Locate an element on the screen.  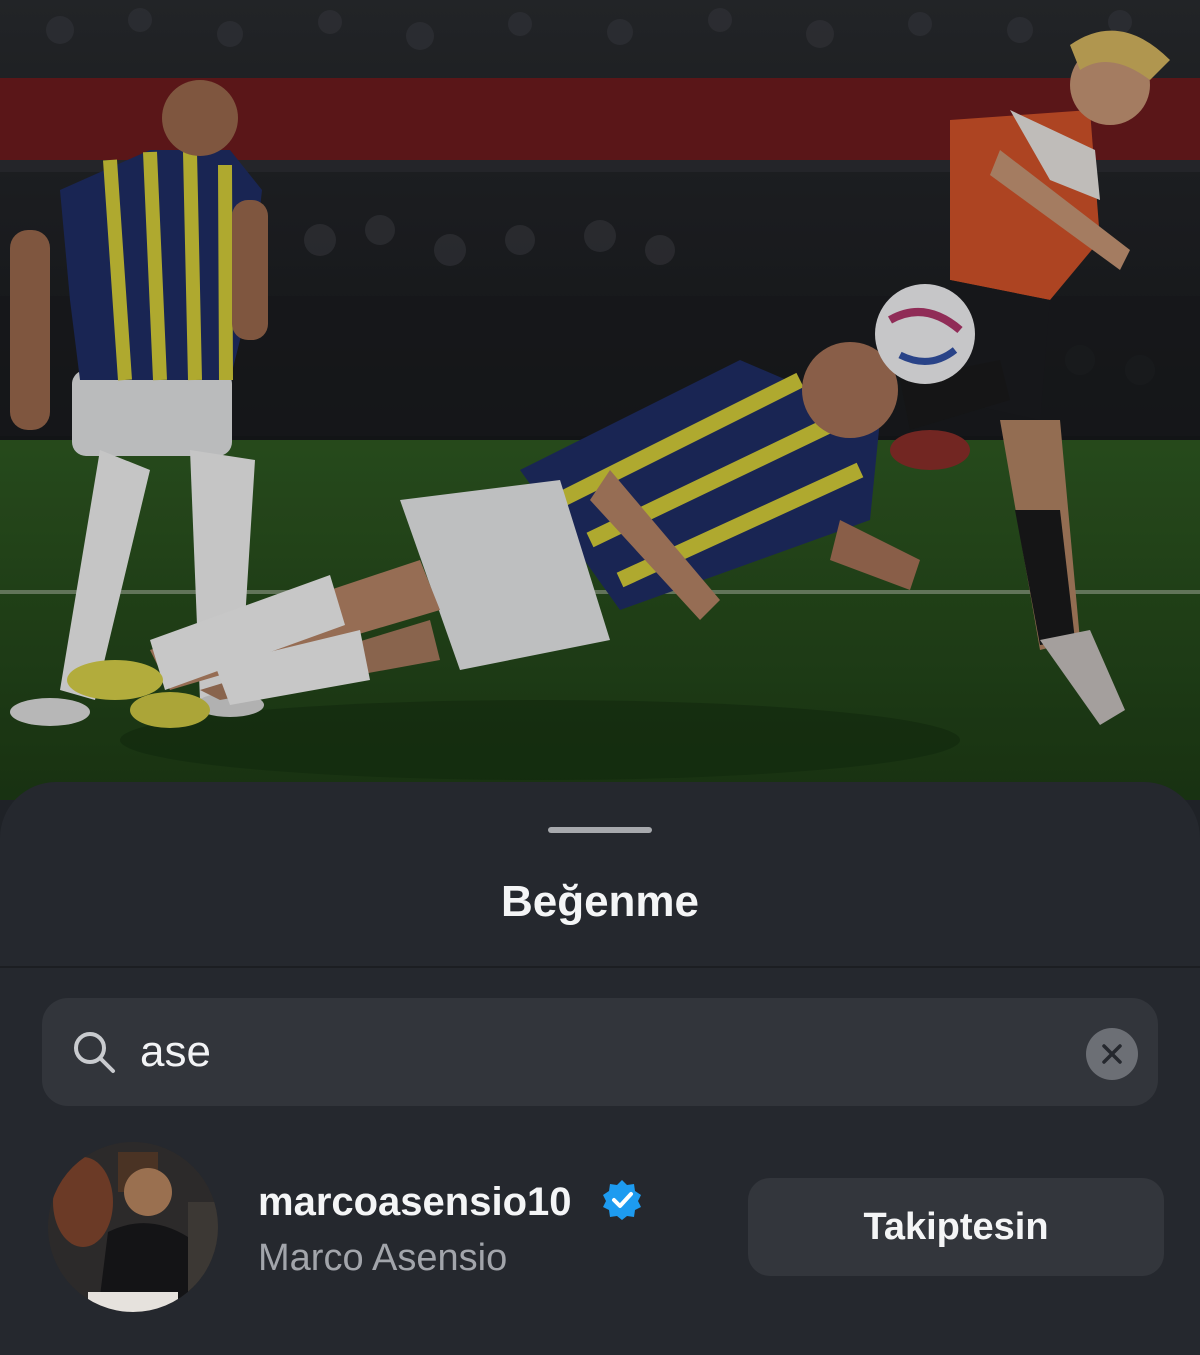
following-button: Takiptesin is located at coordinates (956, 1227).